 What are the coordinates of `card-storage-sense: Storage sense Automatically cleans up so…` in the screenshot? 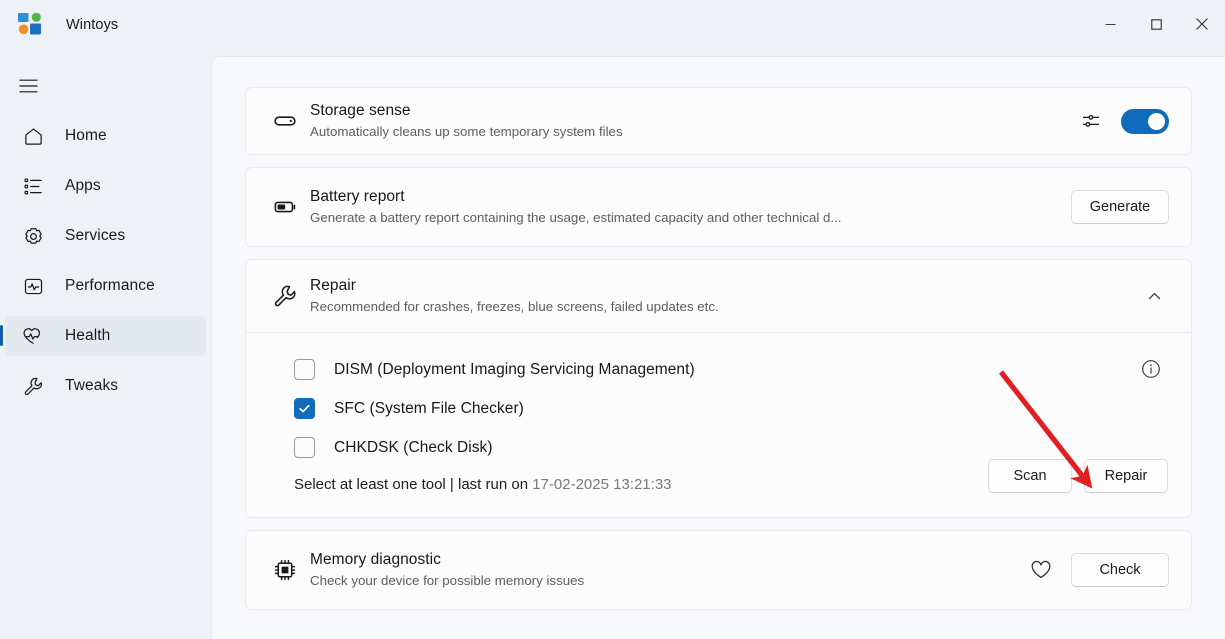 It's located at (718, 121).